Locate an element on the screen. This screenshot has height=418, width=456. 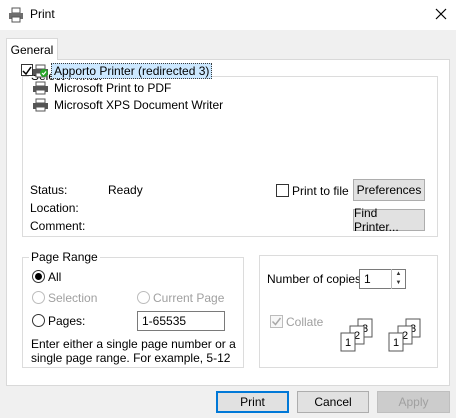
tab-general: General is located at coordinates (32, 49).